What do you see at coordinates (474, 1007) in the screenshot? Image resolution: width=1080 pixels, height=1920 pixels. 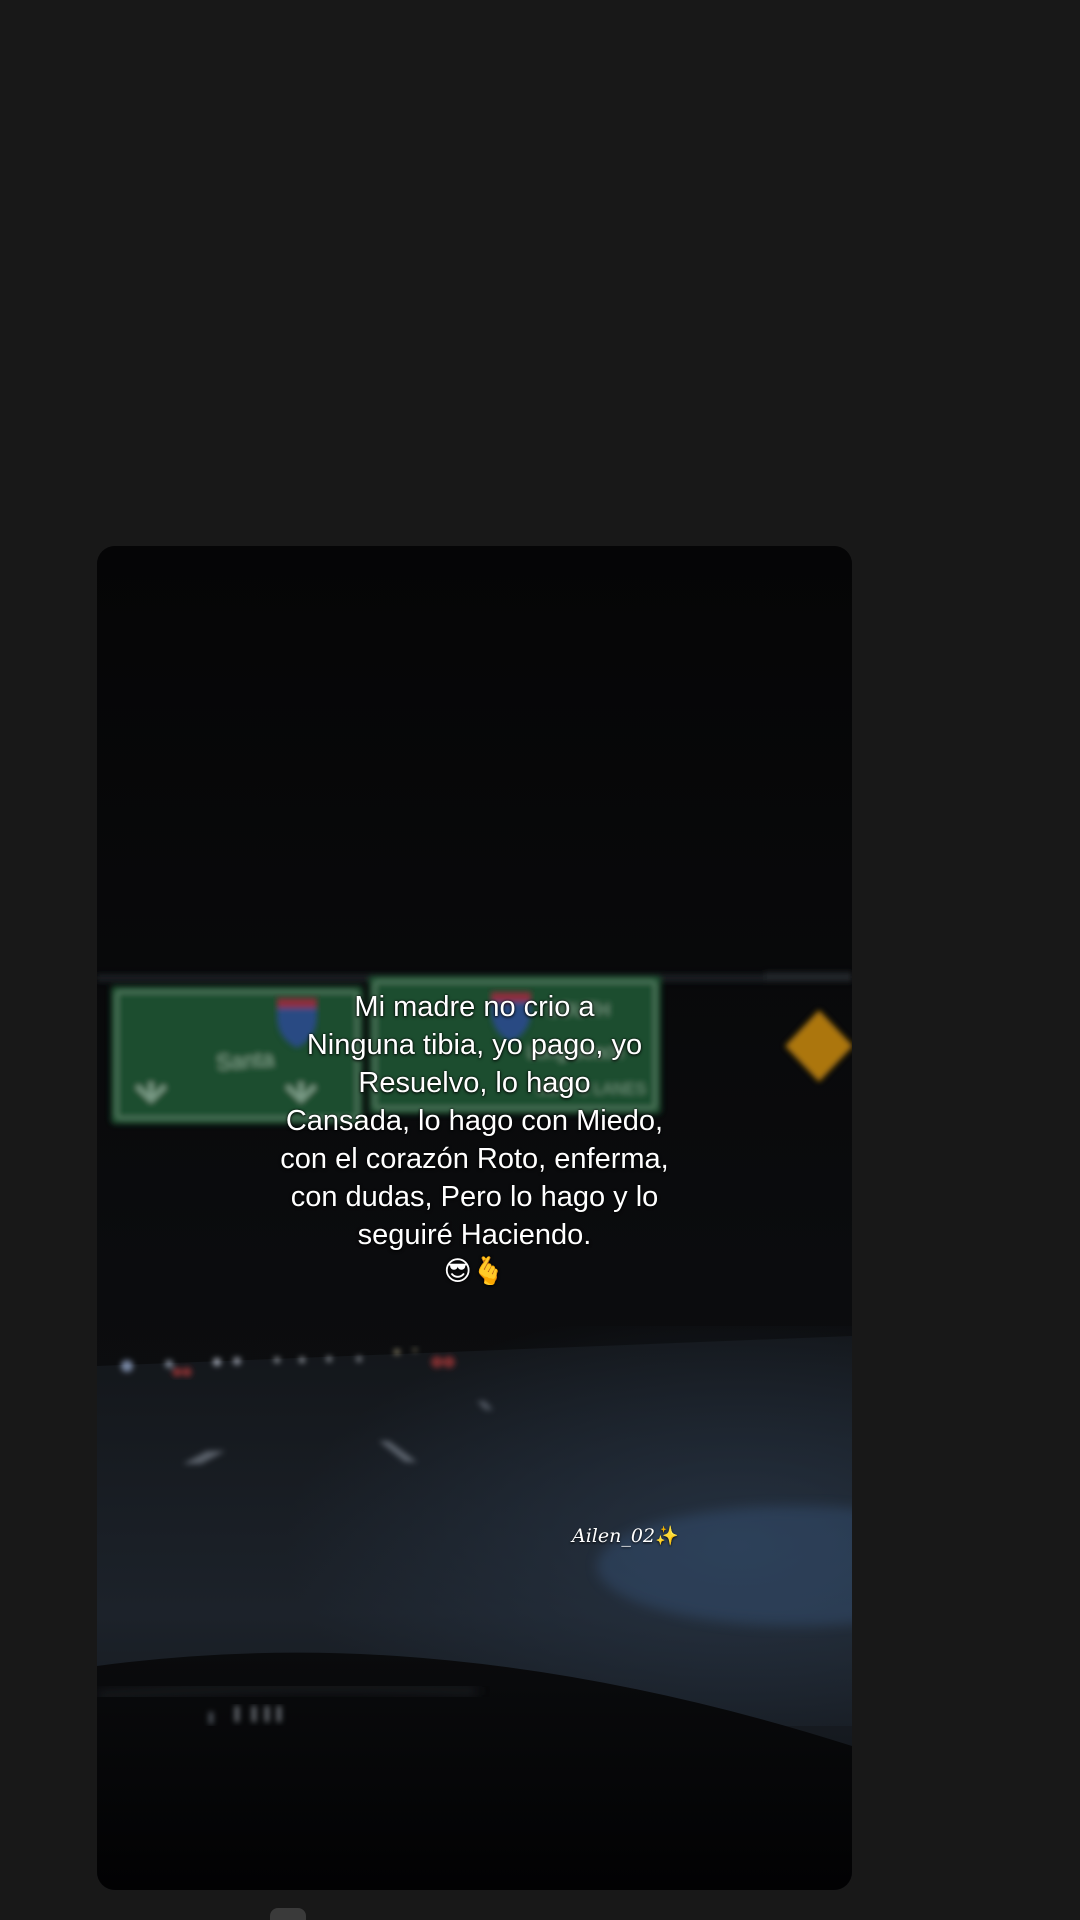 I see `caption-line: Mi madre no crio a` at bounding box center [474, 1007].